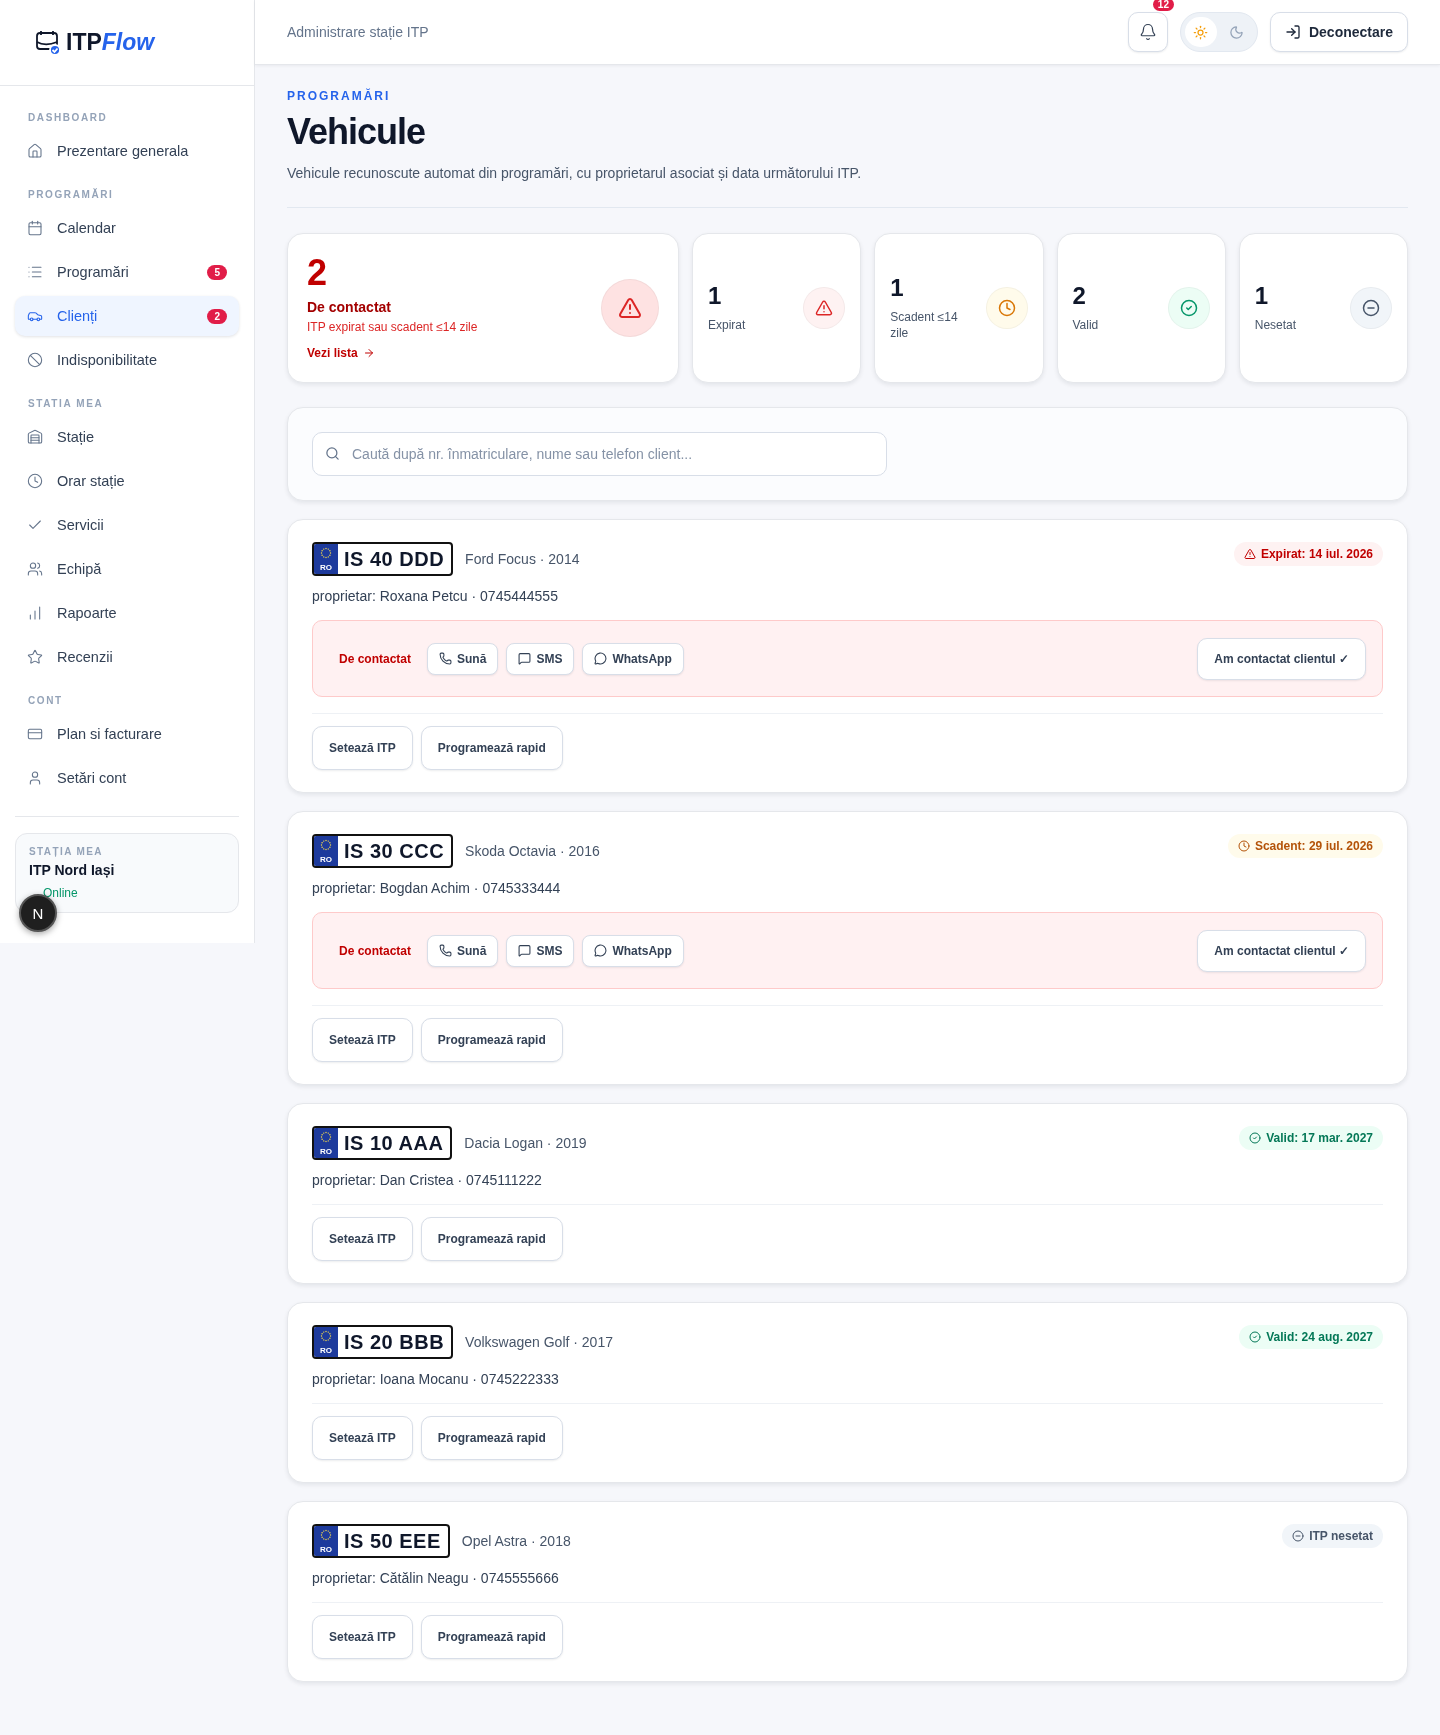  I want to click on nav-item: Setări cont, so click(127, 778).